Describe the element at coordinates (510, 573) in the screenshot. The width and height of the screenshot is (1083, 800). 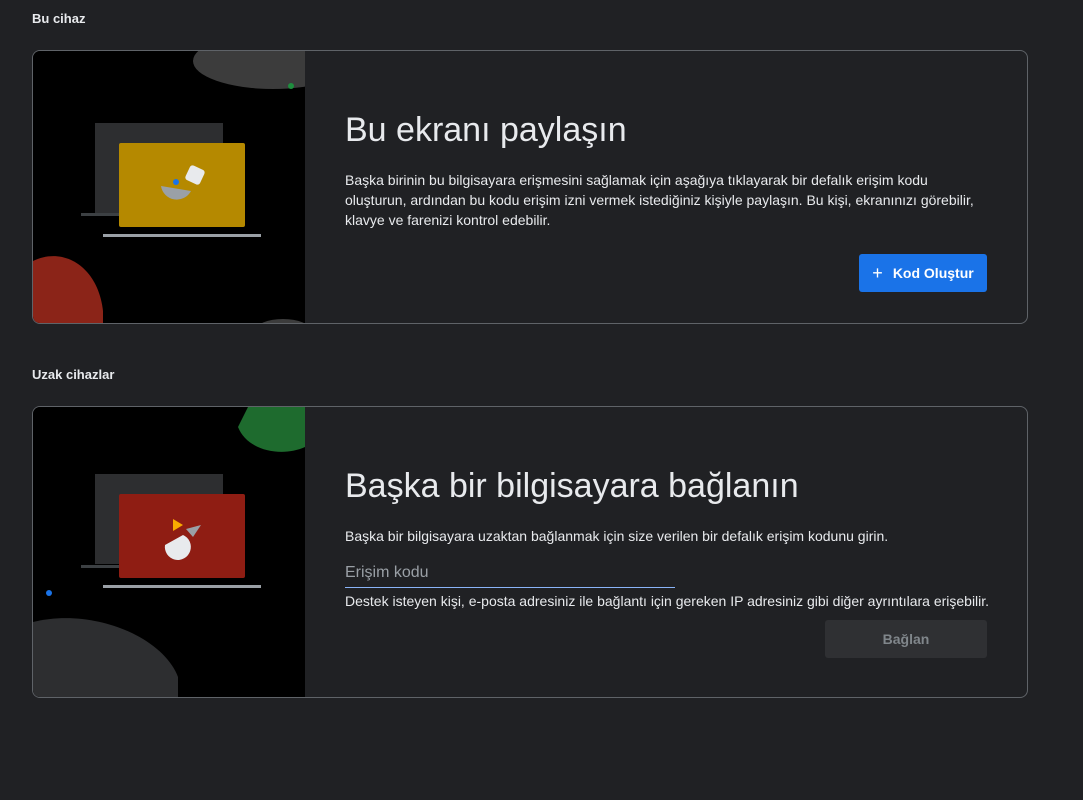
I see `access-code-input` at that location.